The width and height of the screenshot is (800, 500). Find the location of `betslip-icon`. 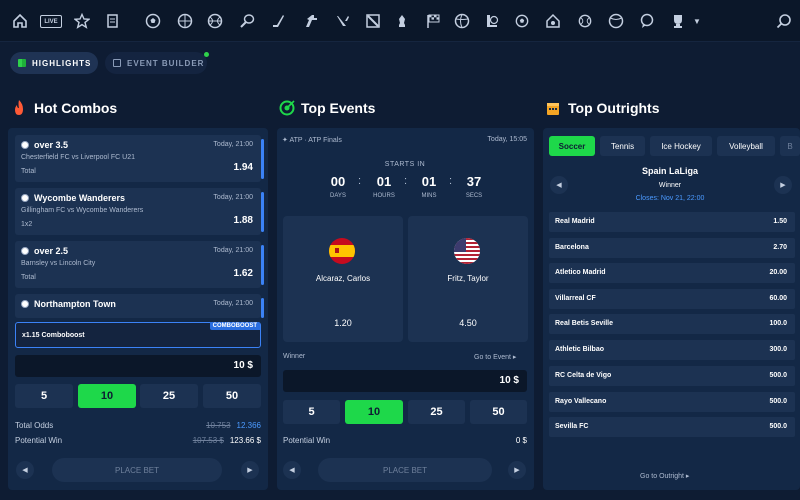

betslip-icon is located at coordinates (113, 21).